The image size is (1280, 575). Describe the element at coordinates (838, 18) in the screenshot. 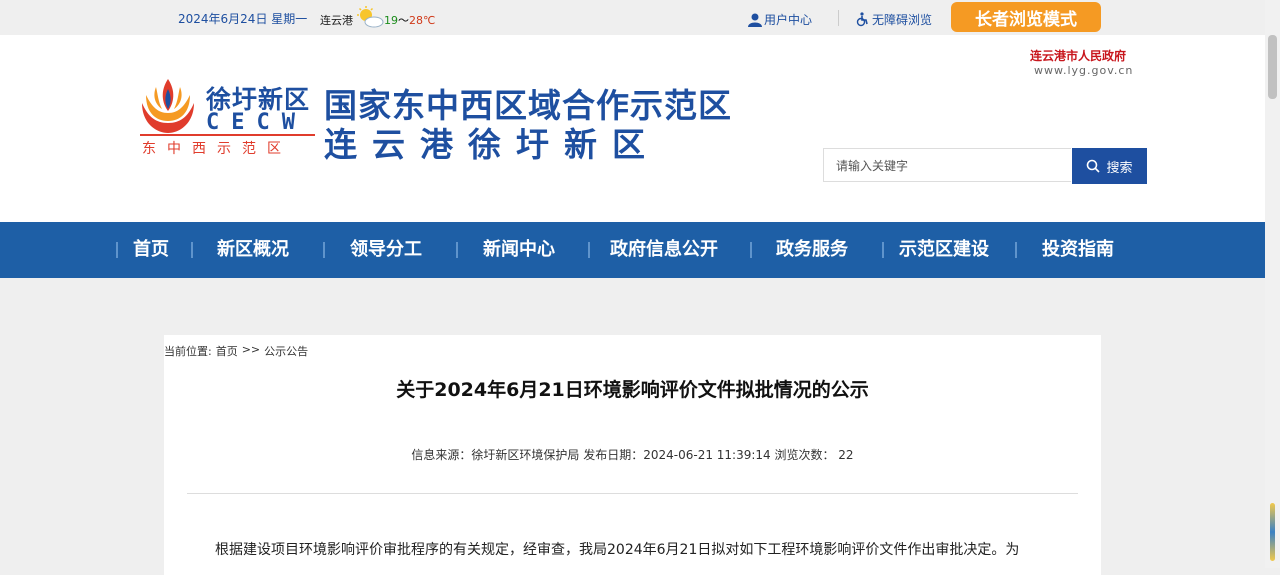

I see `divider` at that location.